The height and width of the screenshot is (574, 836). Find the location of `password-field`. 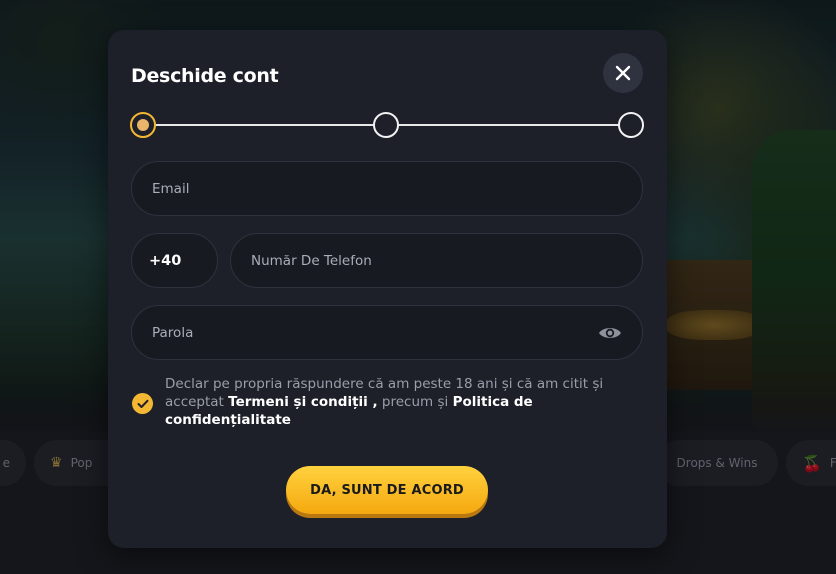

password-field is located at coordinates (397, 332).